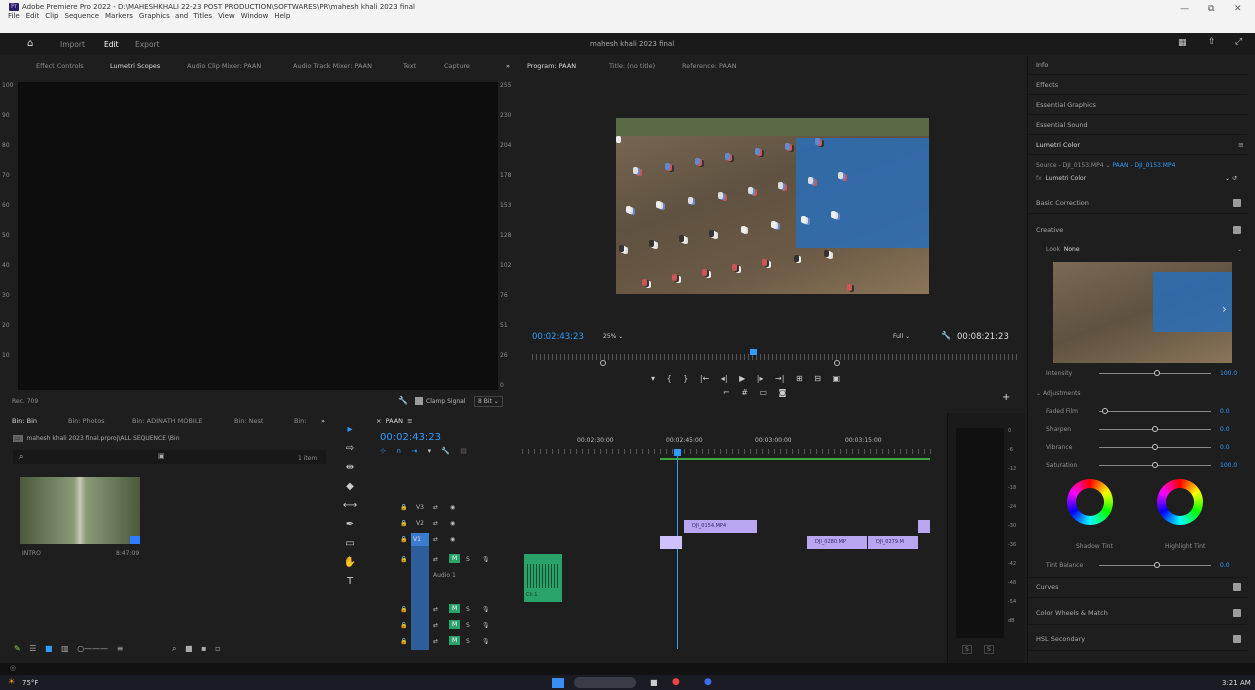  What do you see at coordinates (350, 543) in the screenshot?
I see `rectangle-tool-icon: ▭` at bounding box center [350, 543].